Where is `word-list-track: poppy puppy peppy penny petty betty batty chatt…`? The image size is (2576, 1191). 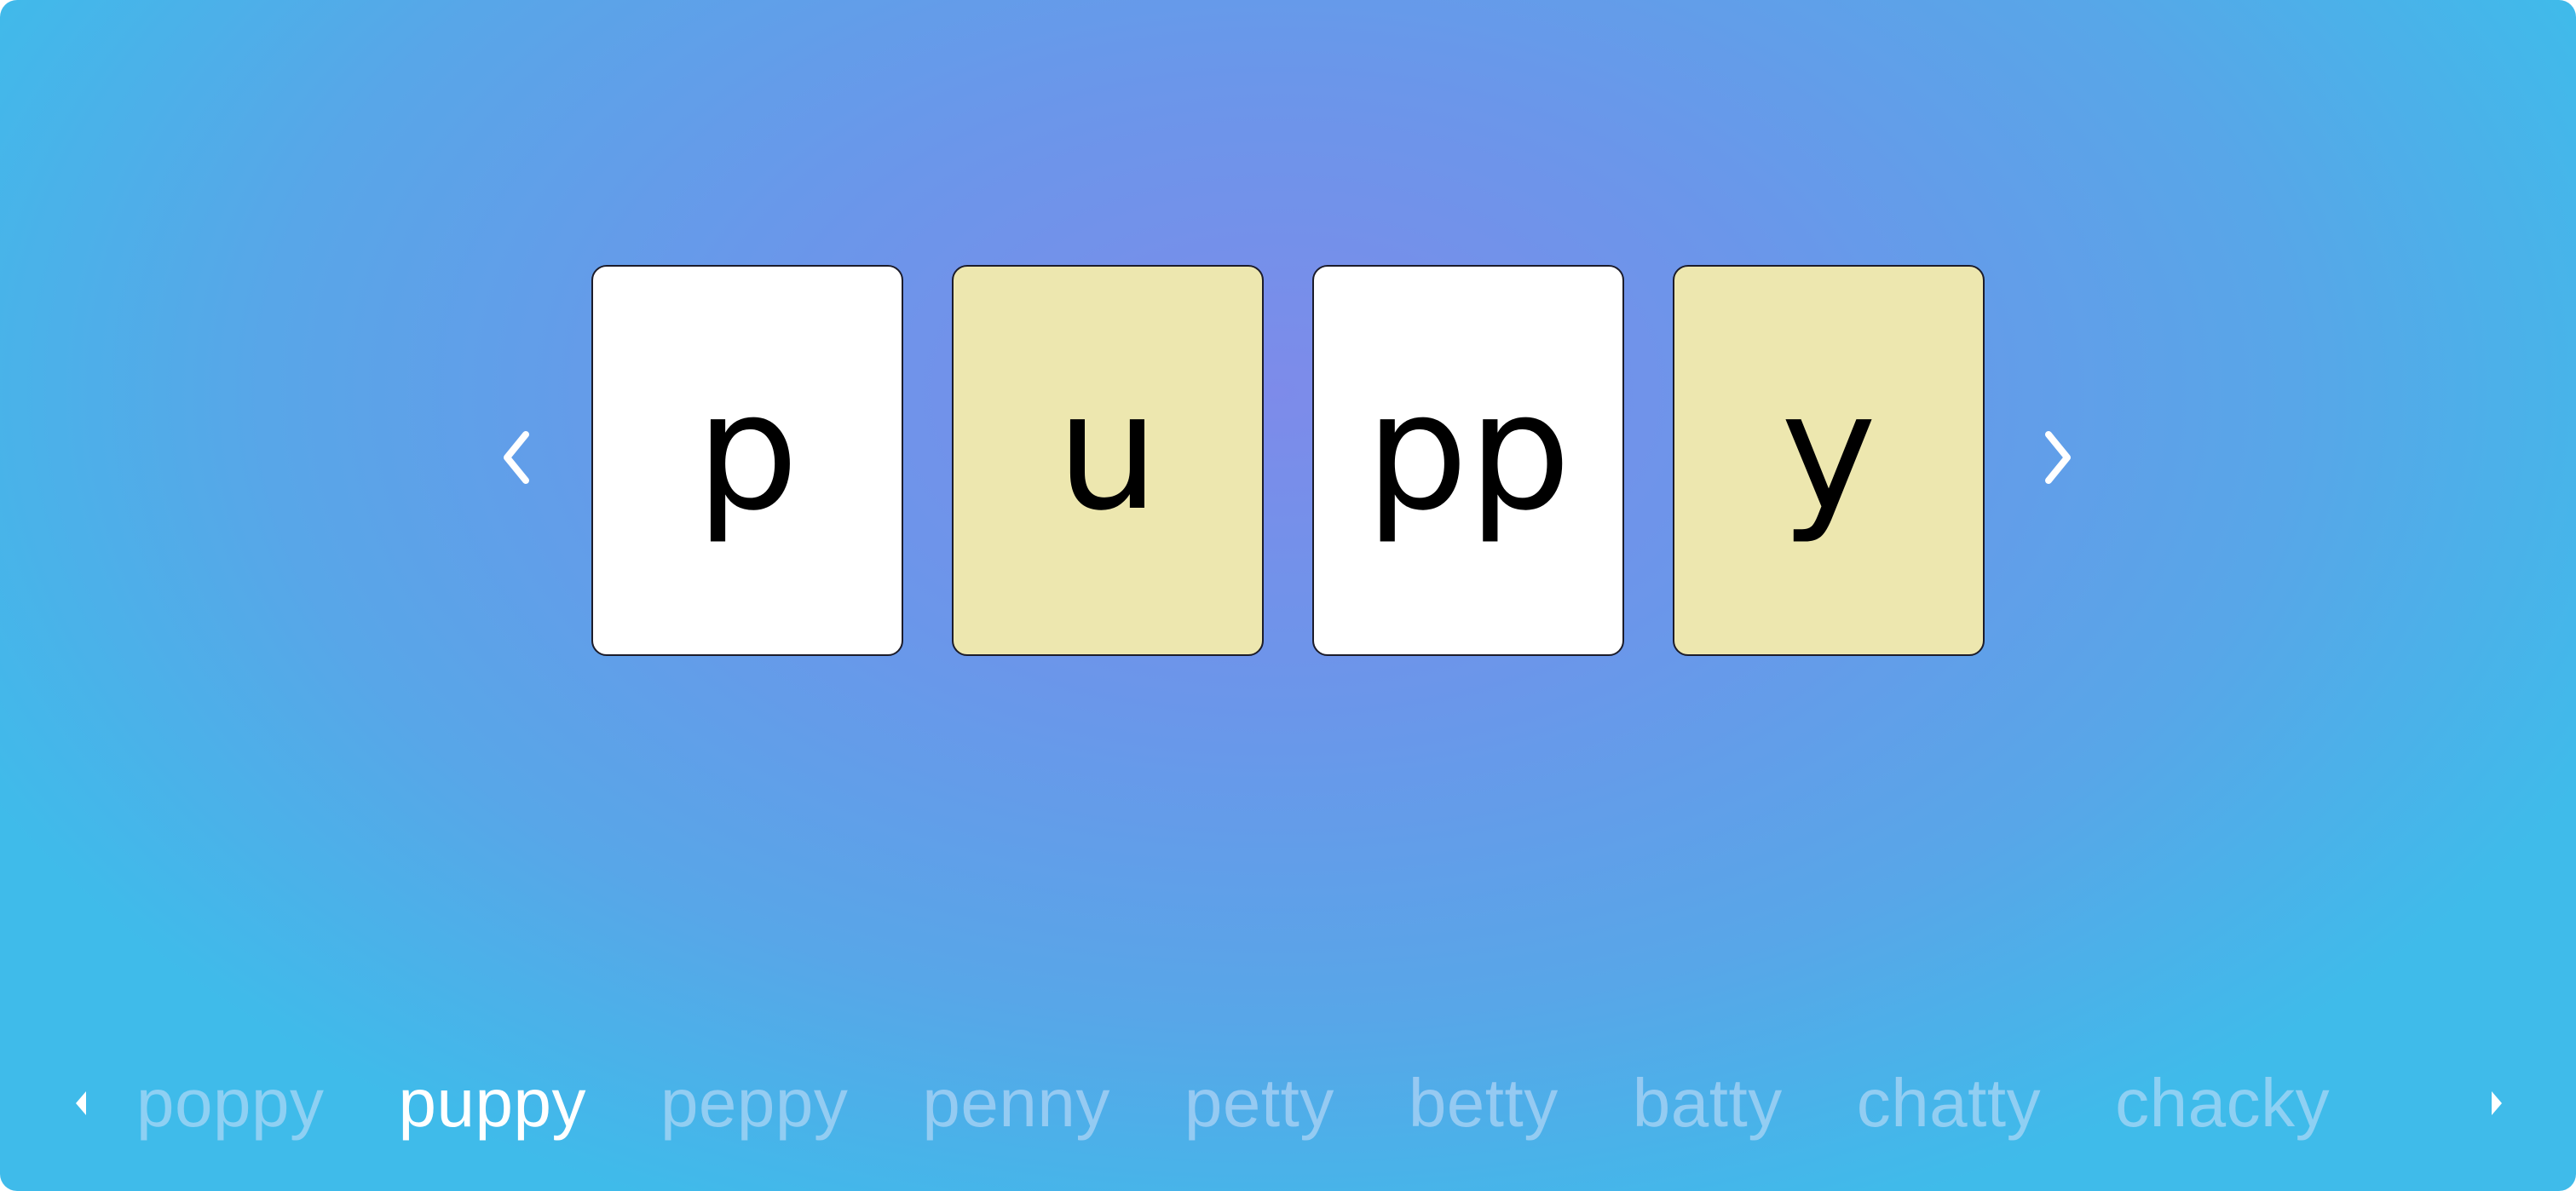 word-list-track: poppy puppy peppy penny petty betty batty chatt… is located at coordinates (1283, 1103).